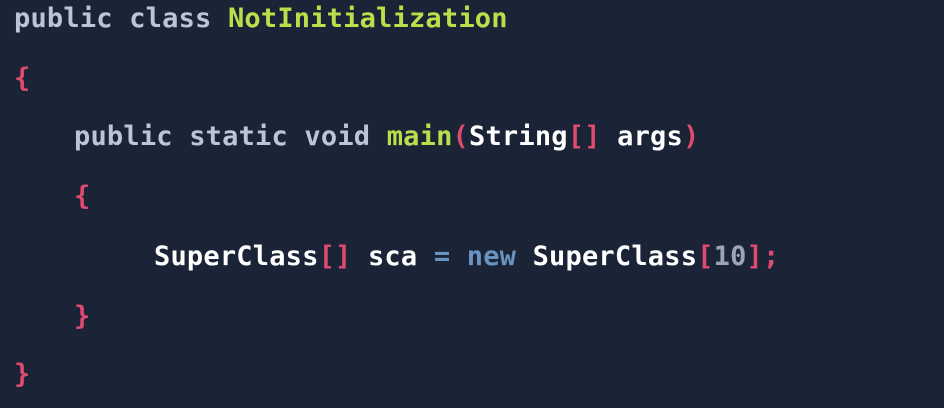 This screenshot has width=944, height=408. I want to click on code-line-4: {, so click(82, 197).